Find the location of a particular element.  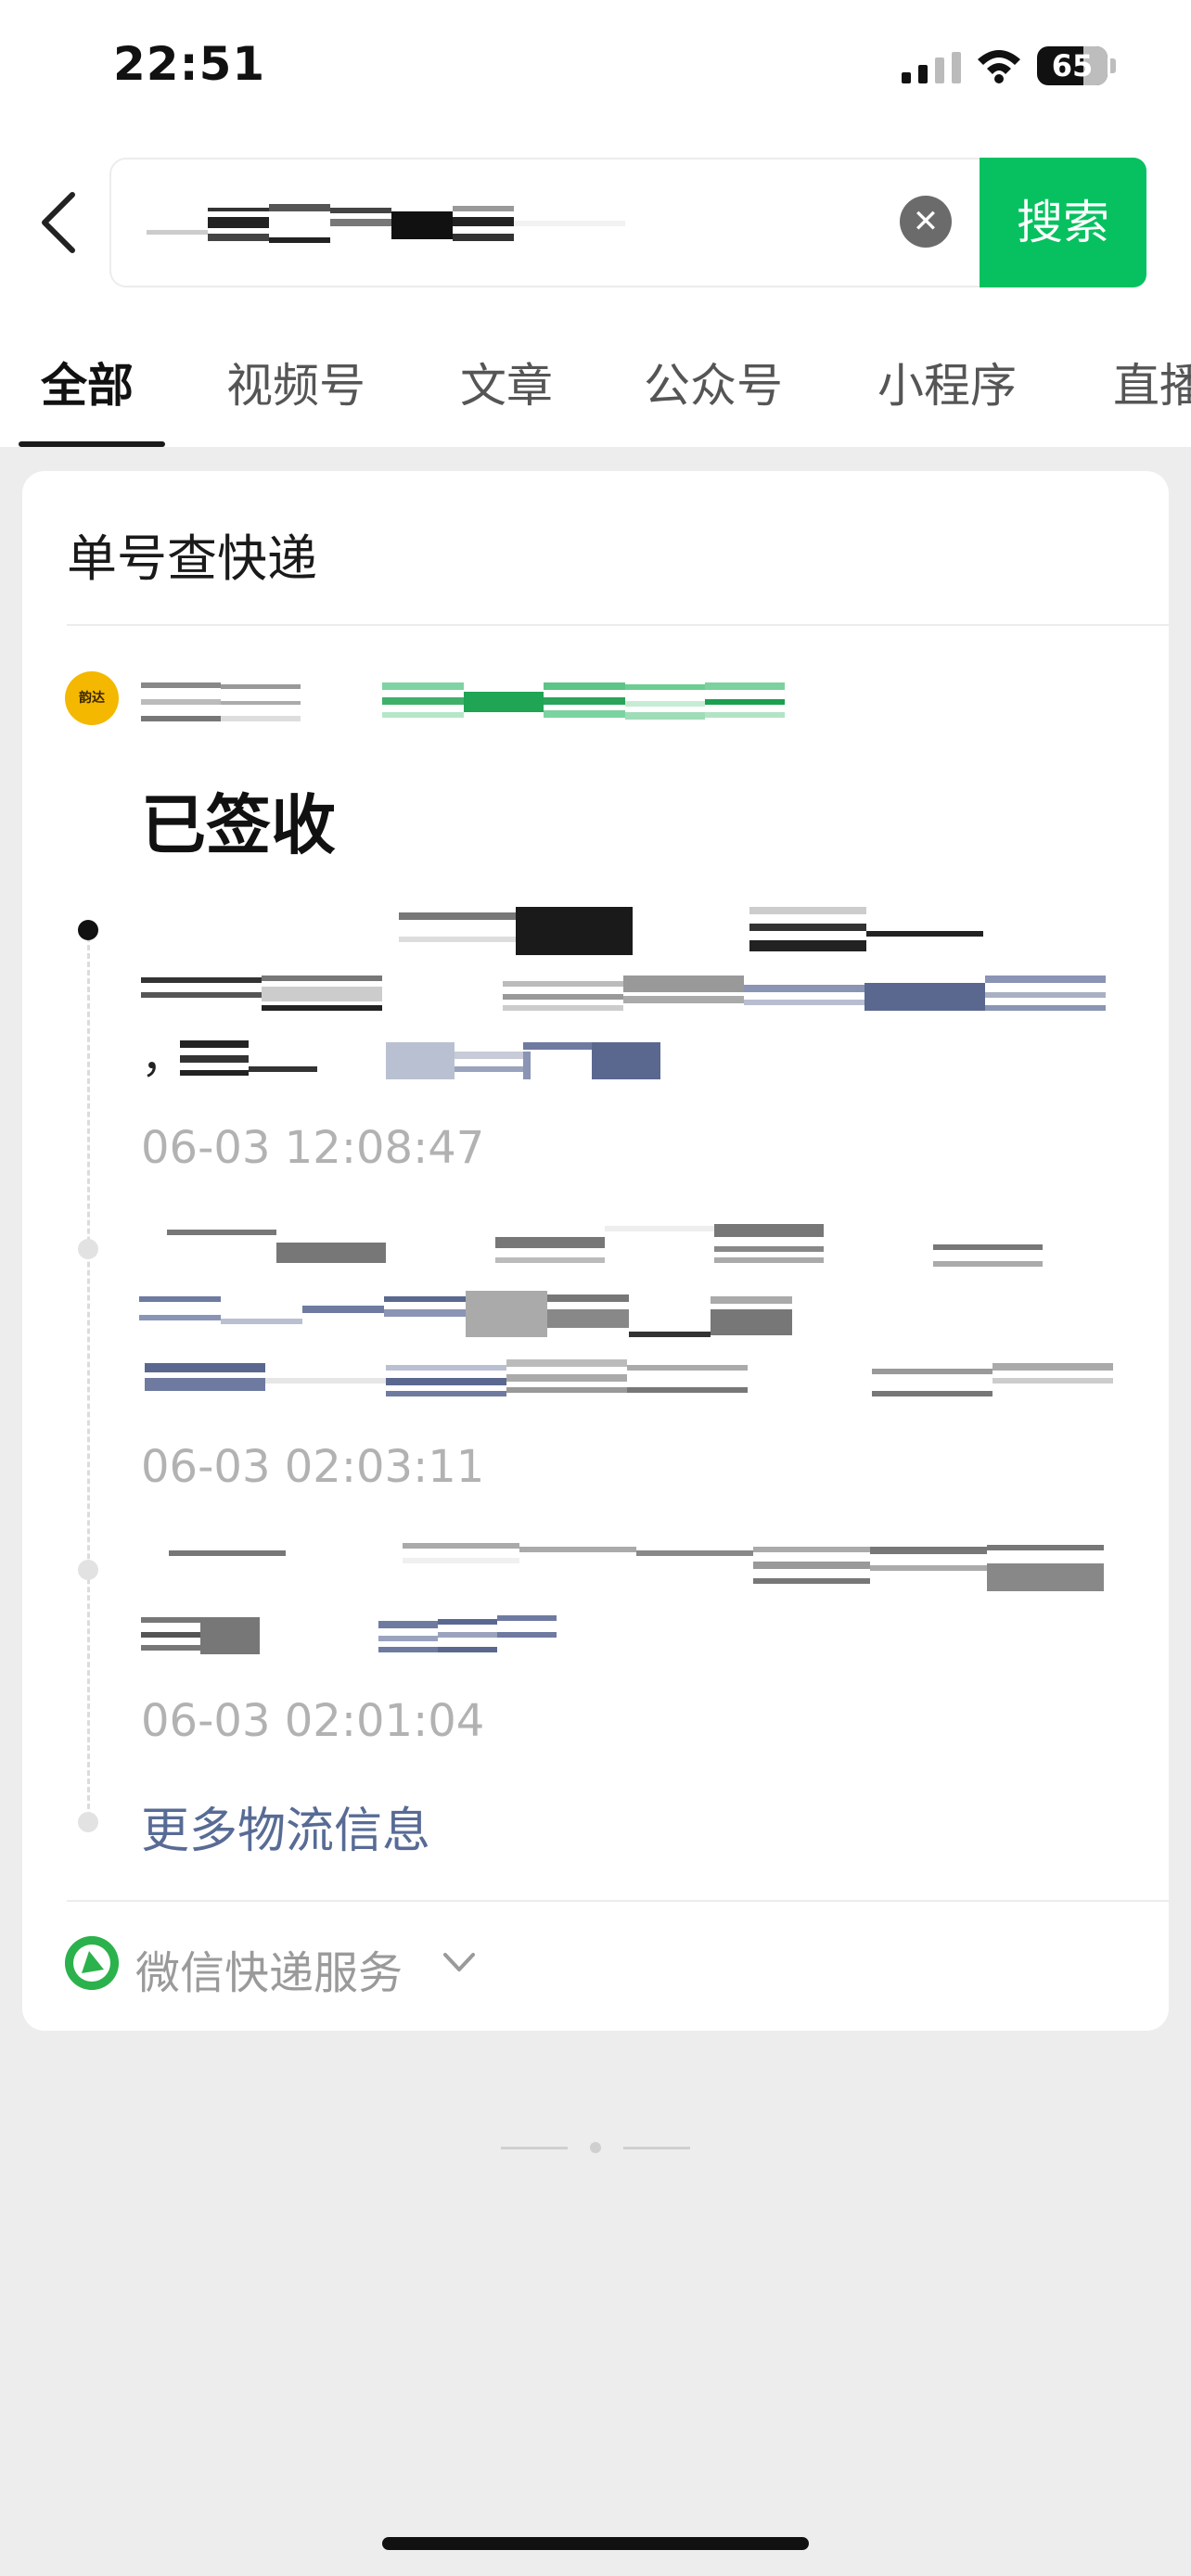

status-time: 22:51 is located at coordinates (190, 64).